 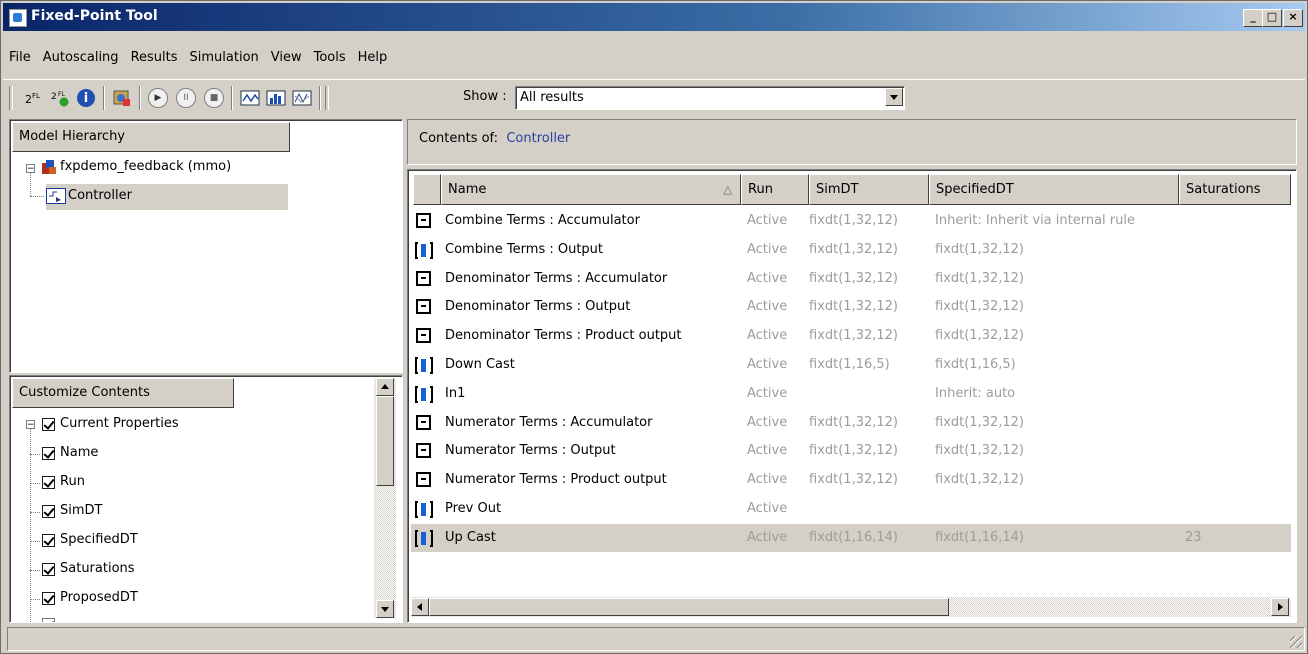 I want to click on show-results-dropdown: All results, so click(x=710, y=98).